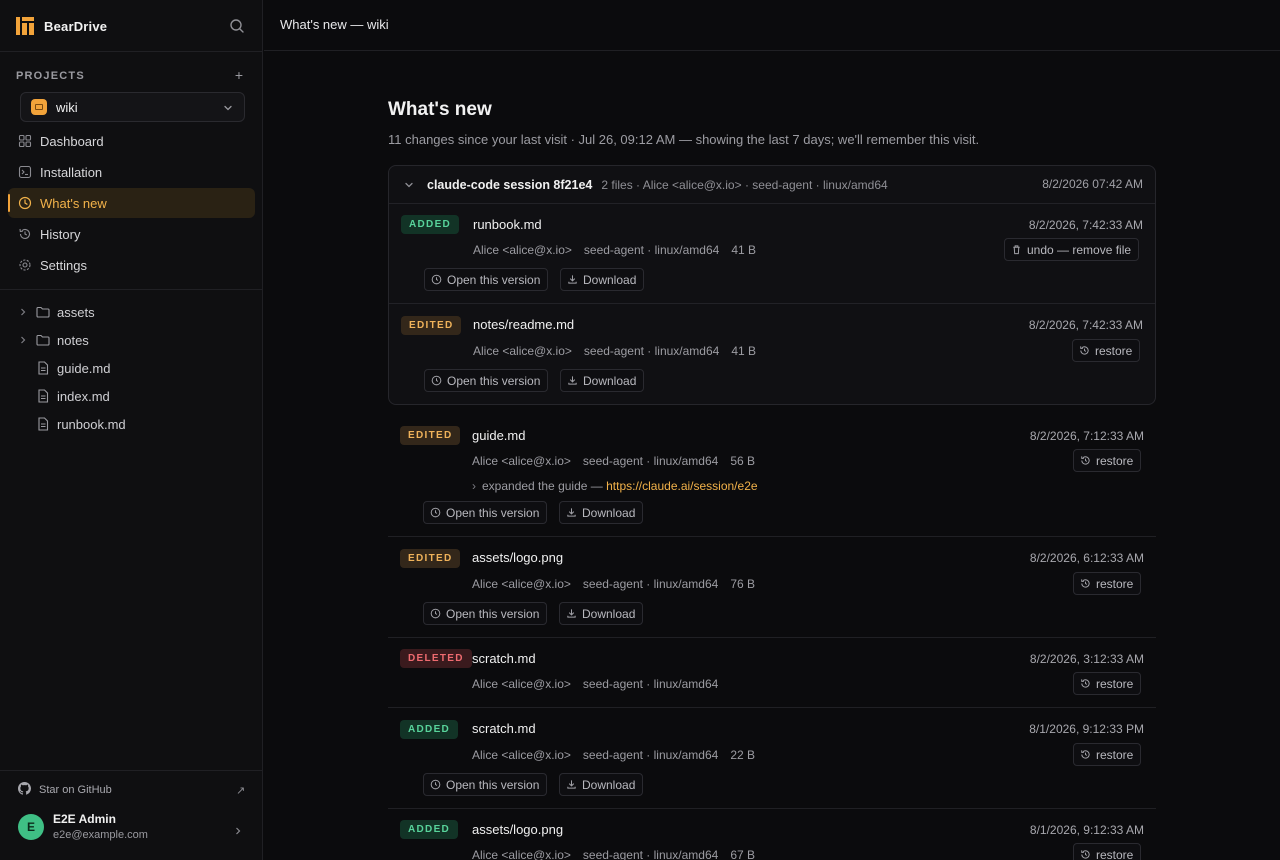 The height and width of the screenshot is (860, 1280). What do you see at coordinates (131, 141) in the screenshot?
I see `sidebar-item-dashboard: Dashboard` at bounding box center [131, 141].